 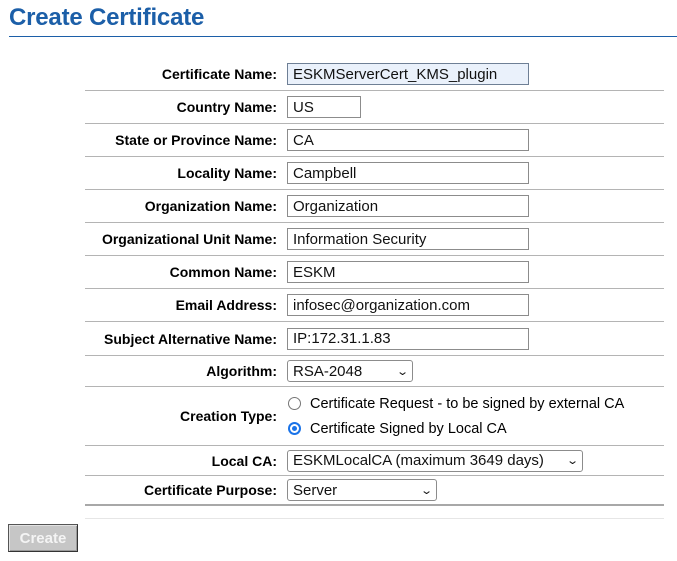 I want to click on row-country-name: Country Name:, so click(x=374, y=107).